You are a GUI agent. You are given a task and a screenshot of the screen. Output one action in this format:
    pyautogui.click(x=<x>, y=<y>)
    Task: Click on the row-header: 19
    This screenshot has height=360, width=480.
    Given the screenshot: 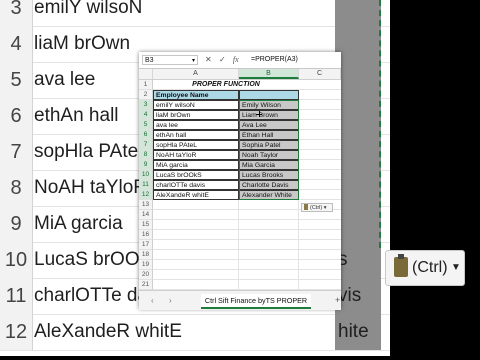 What is the action you would take?
    pyautogui.click(x=146, y=265)
    